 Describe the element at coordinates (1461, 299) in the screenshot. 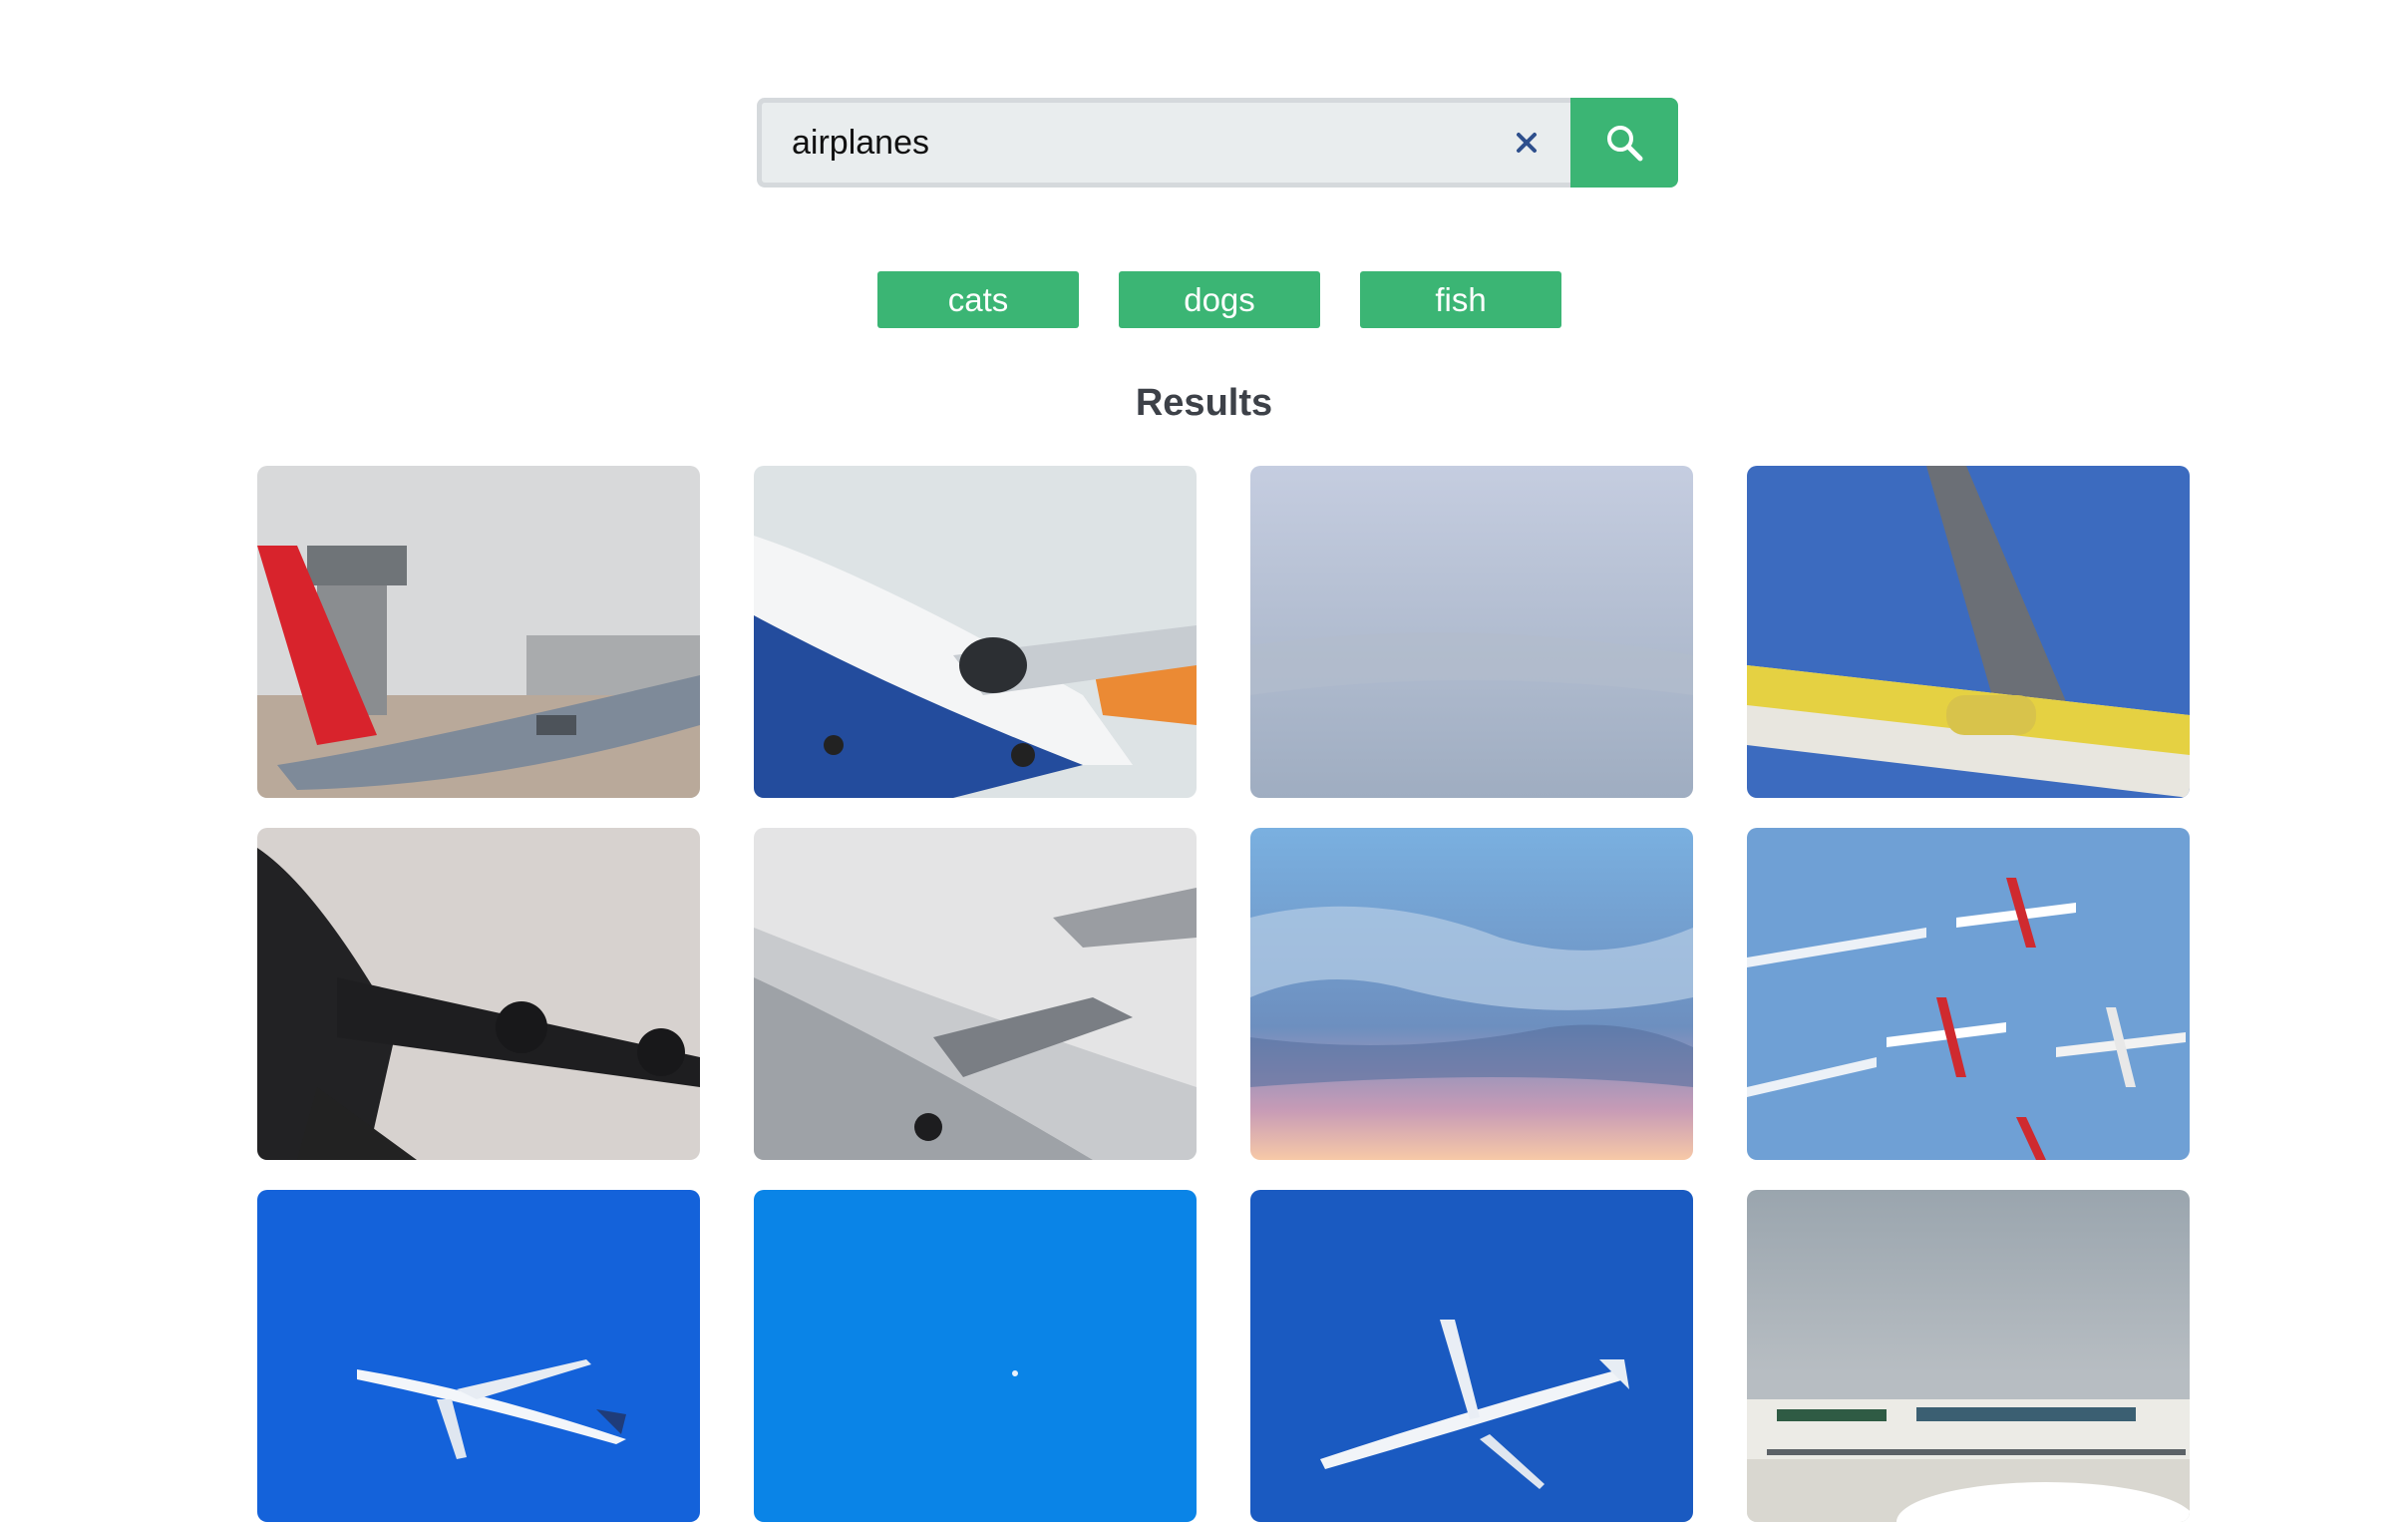

I see `suggestion-chip-fish: fish` at that location.